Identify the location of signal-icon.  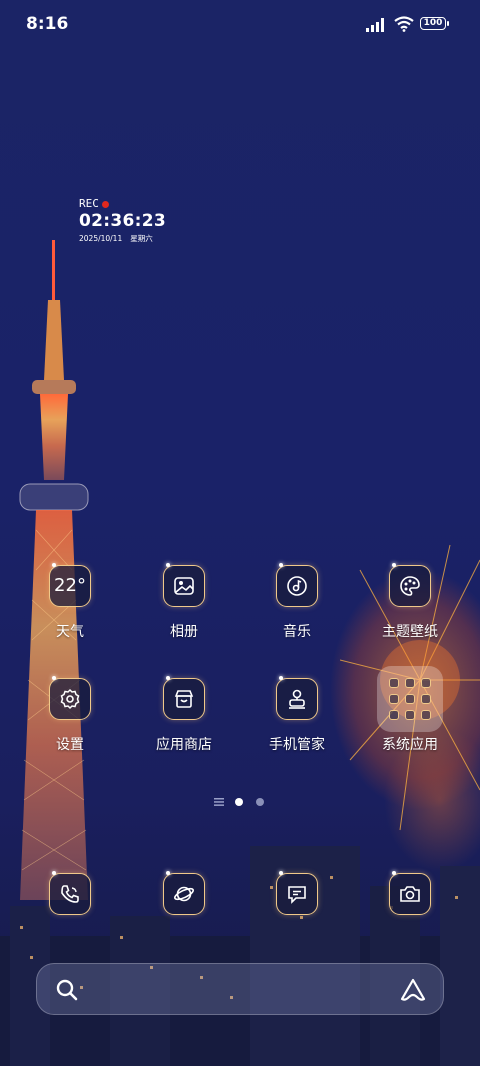
(375, 25).